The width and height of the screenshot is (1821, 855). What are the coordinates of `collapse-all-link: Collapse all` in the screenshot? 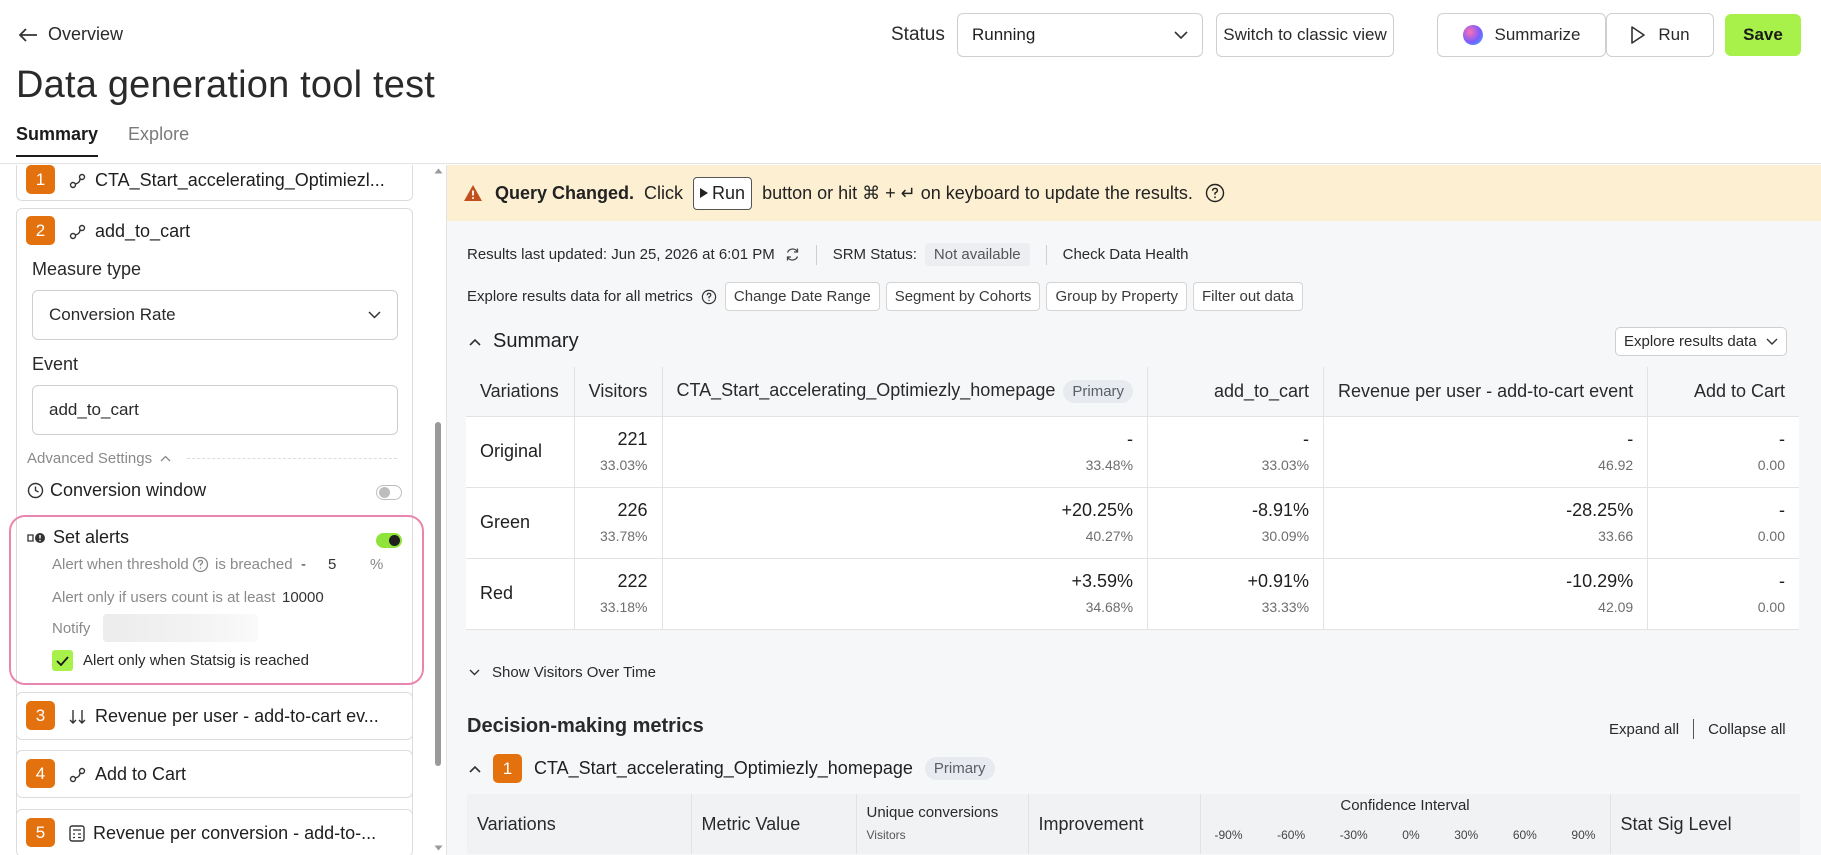 It's located at (1747, 729).